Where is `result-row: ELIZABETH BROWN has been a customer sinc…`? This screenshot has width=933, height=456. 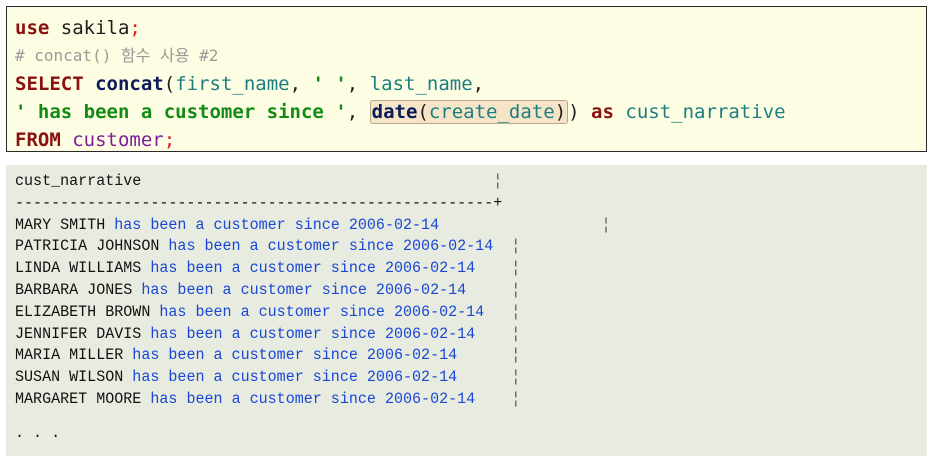 result-row: ELIZABETH BROWN has been a customer sinc… is located at coordinates (453, 313).